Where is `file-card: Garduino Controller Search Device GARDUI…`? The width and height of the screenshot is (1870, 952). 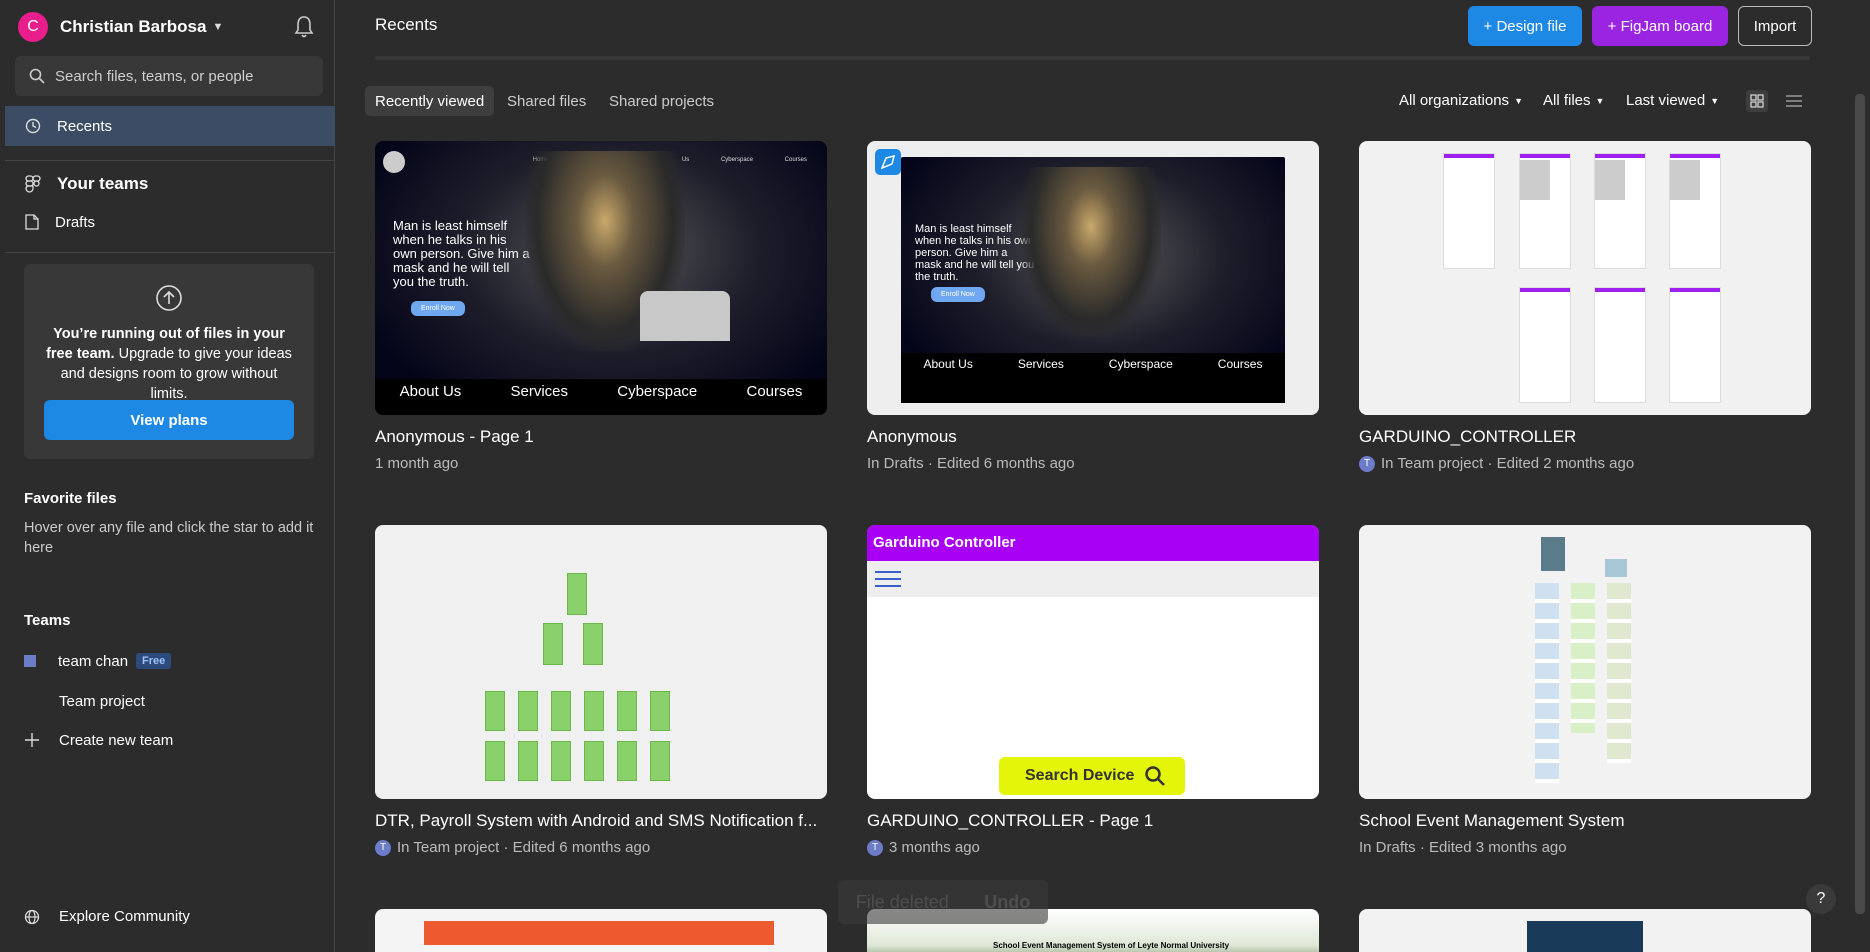
file-card: Garduino Controller Search Device GARDUI… is located at coordinates (1093, 690).